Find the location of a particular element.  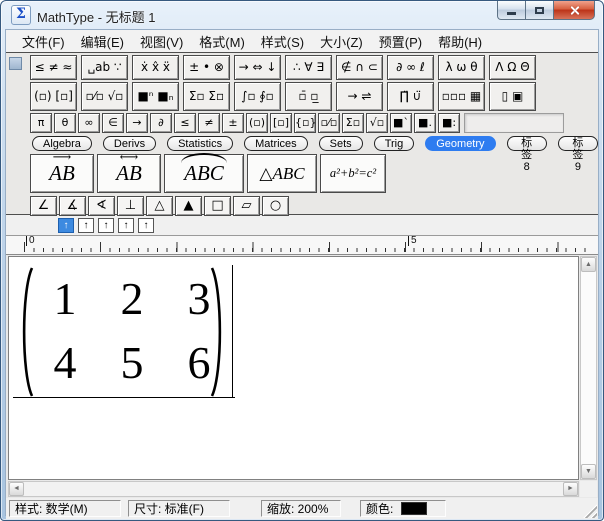

resize-grip is located at coordinates (590, 511).